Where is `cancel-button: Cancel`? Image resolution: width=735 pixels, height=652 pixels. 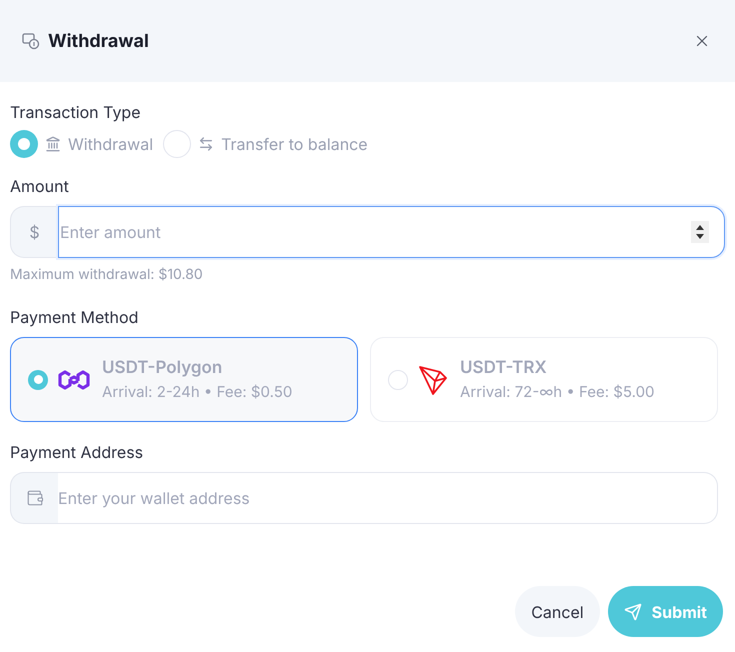
cancel-button: Cancel is located at coordinates (557, 611).